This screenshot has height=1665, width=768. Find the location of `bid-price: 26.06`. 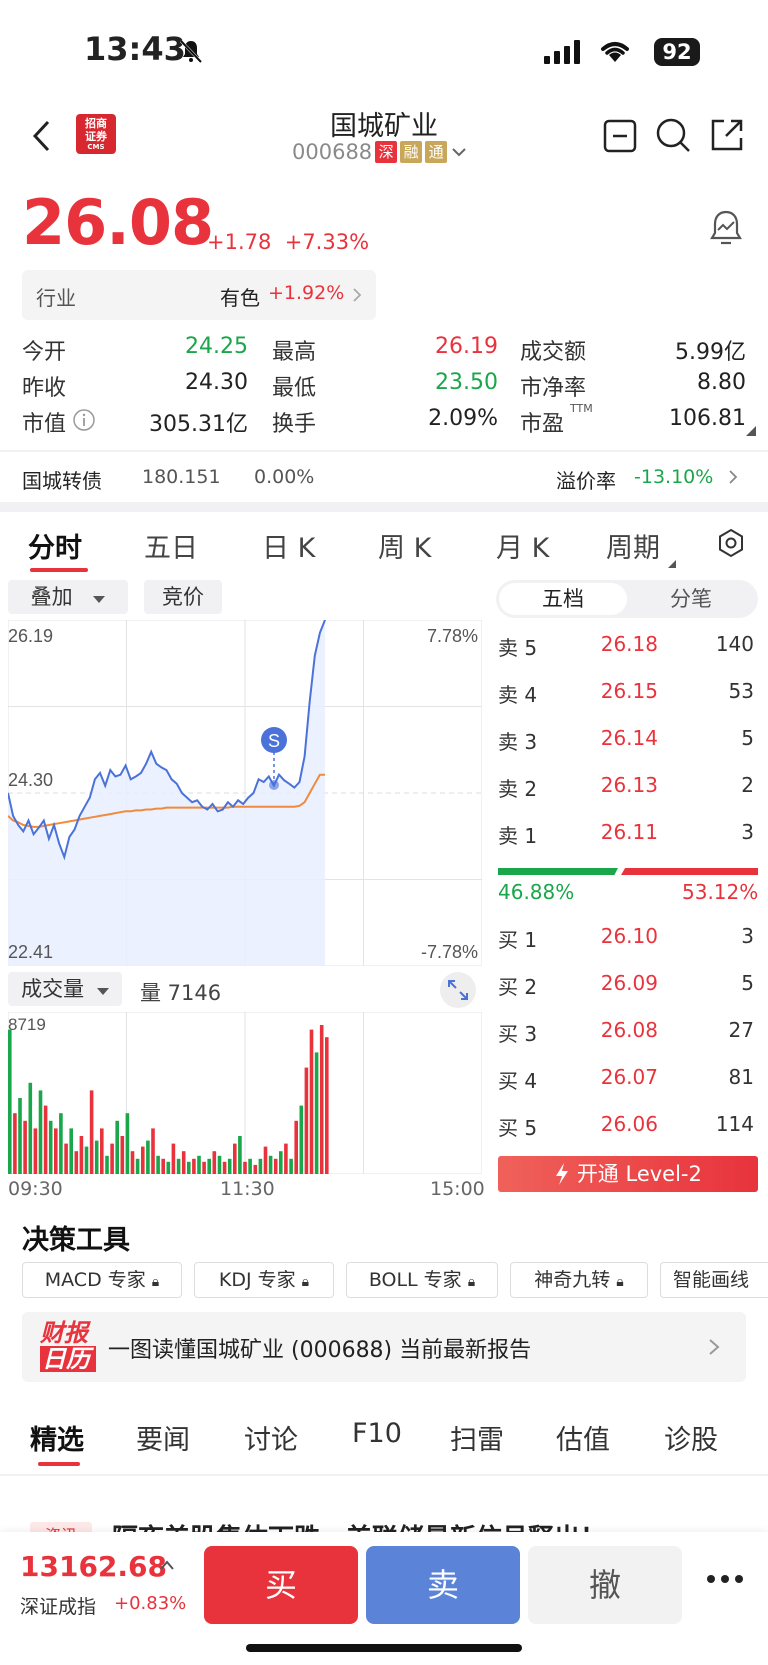

bid-price: 26.06 is located at coordinates (629, 1124).